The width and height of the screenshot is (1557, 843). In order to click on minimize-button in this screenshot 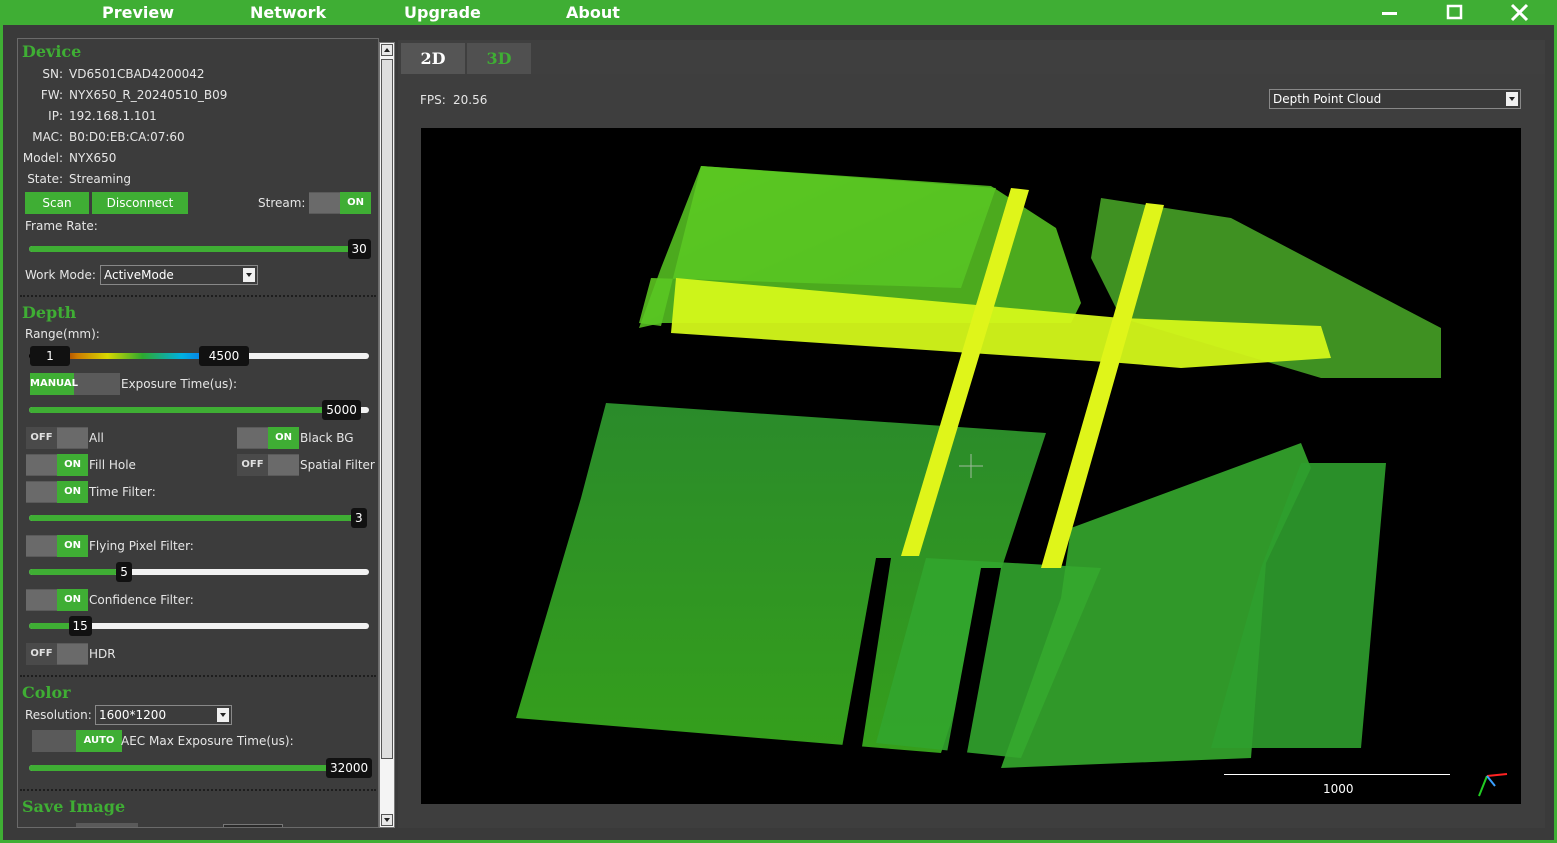, I will do `click(1390, 12)`.